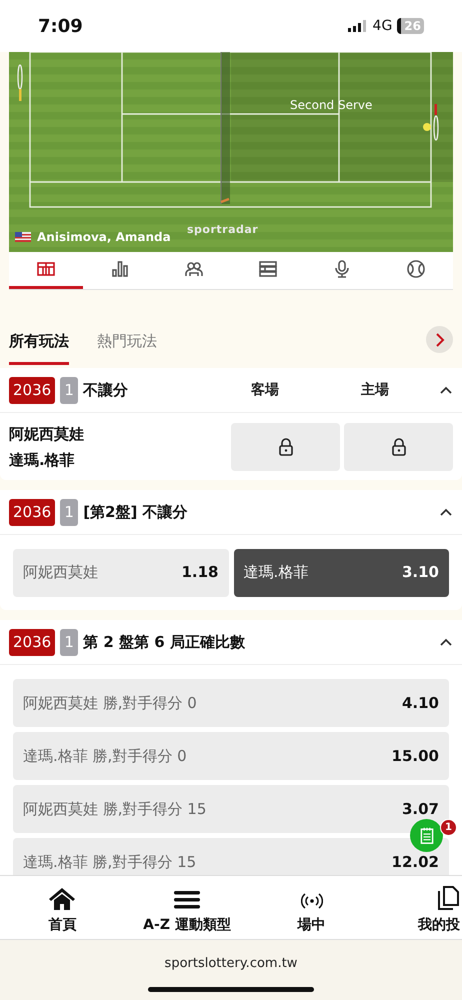 The height and width of the screenshot is (1000, 462). What do you see at coordinates (375, 390) in the screenshot?
I see `column-header: 主場` at bounding box center [375, 390].